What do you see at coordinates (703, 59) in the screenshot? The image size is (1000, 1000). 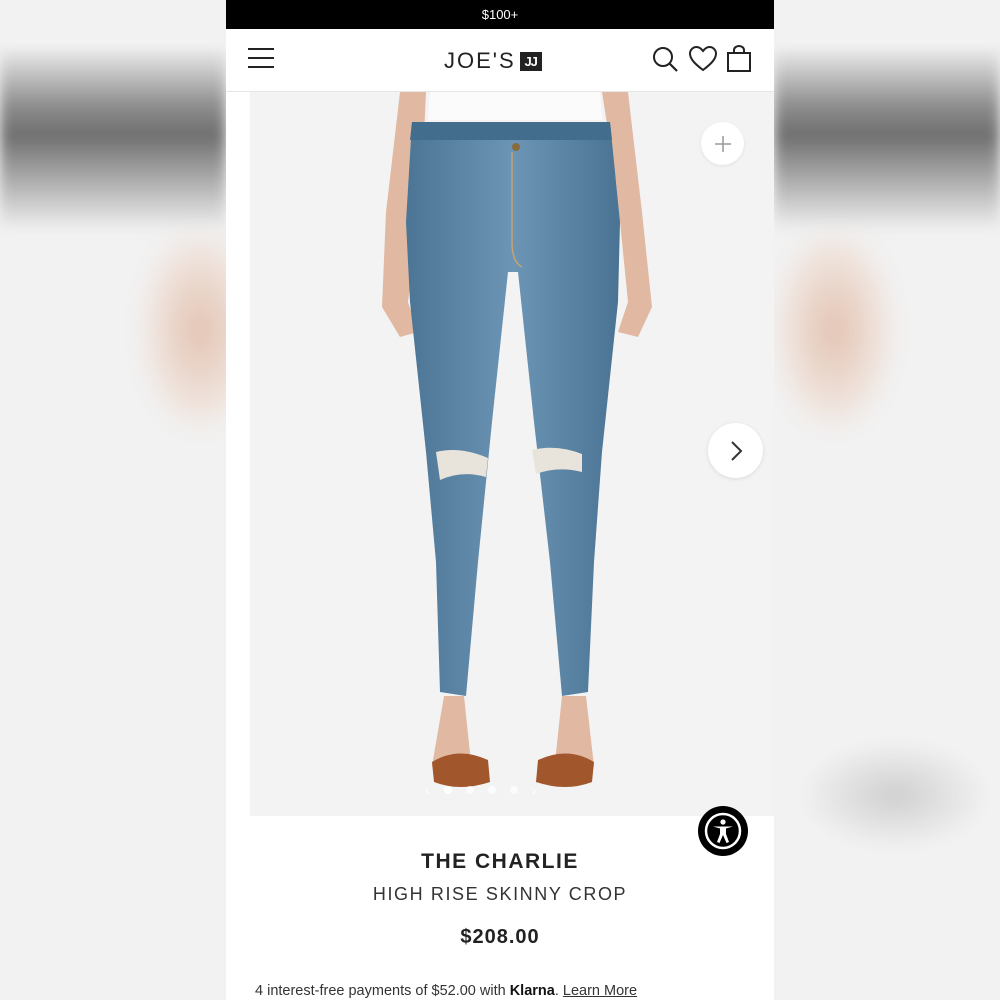 I see `heart-icon` at bounding box center [703, 59].